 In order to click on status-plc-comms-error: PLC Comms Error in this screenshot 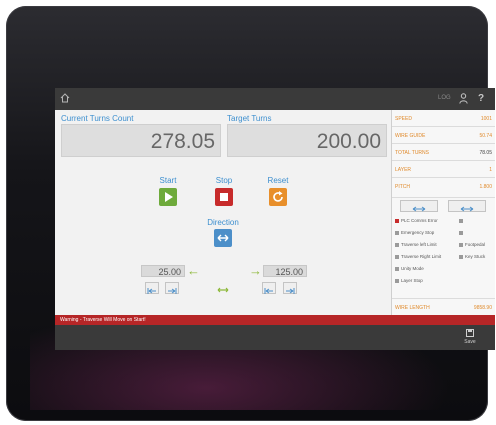, I will do `click(416, 220)`.